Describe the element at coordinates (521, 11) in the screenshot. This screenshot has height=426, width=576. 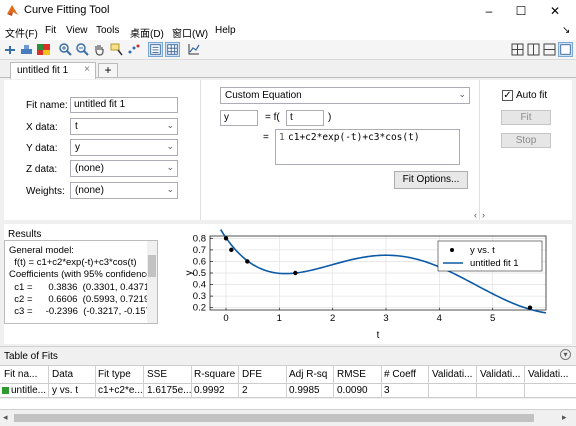
I see `maximize-button: ☐` at that location.